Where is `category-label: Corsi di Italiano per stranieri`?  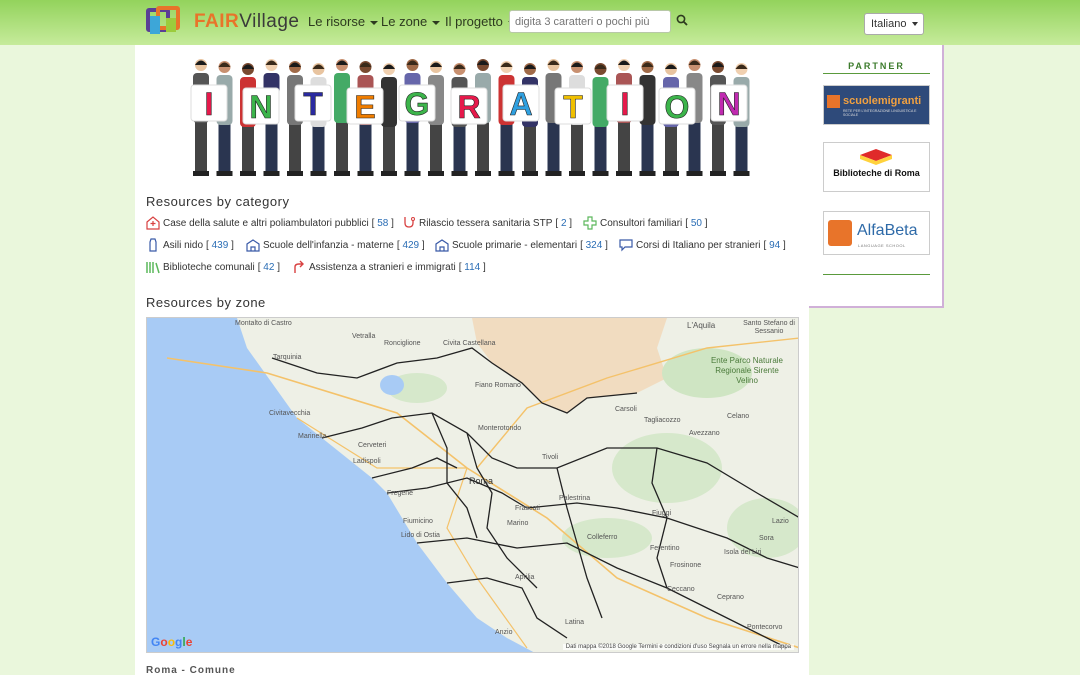 category-label: Corsi di Italiano per stranieri is located at coordinates (698, 245).